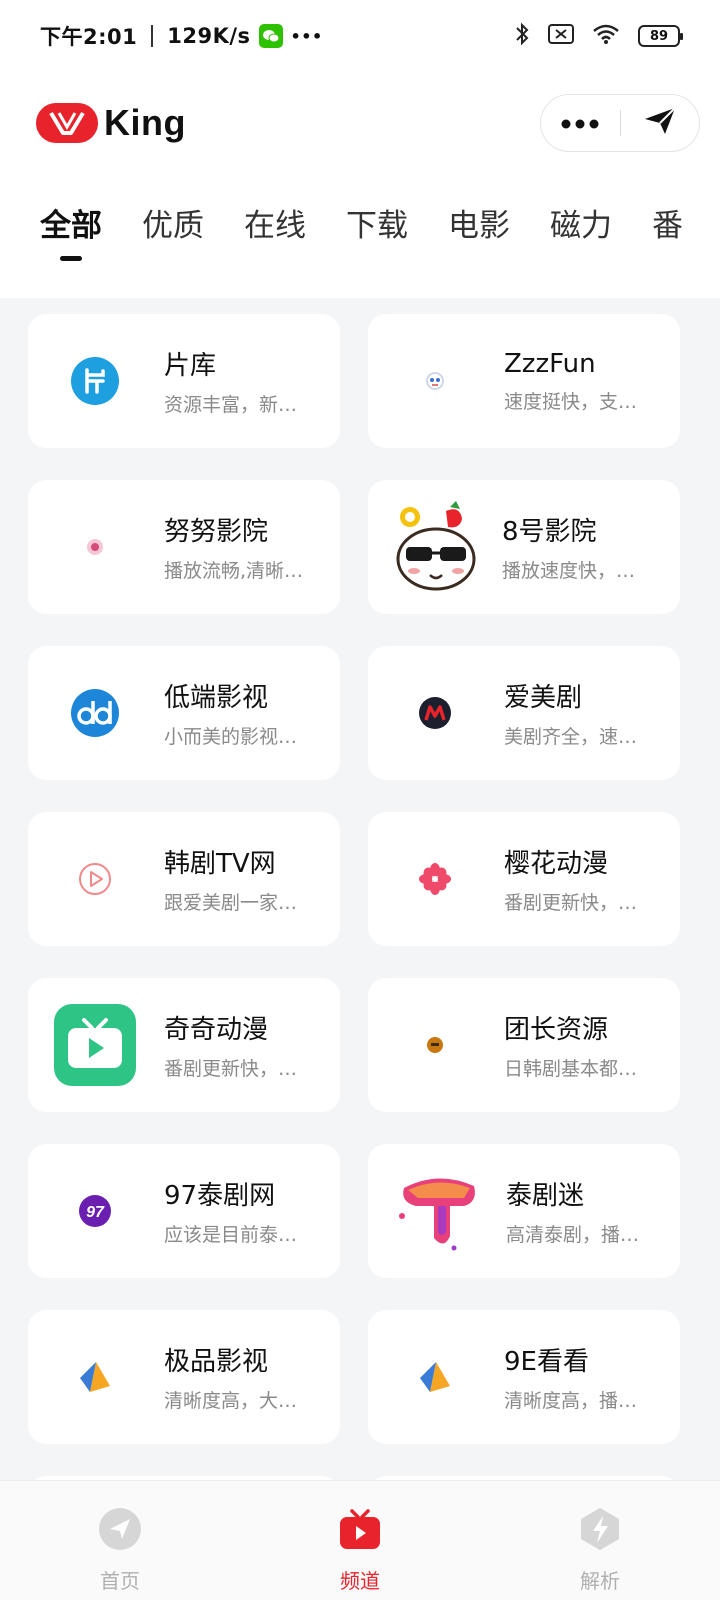 The width and height of the screenshot is (720, 1600). What do you see at coordinates (606, 36) in the screenshot?
I see `wifi-icon` at bounding box center [606, 36].